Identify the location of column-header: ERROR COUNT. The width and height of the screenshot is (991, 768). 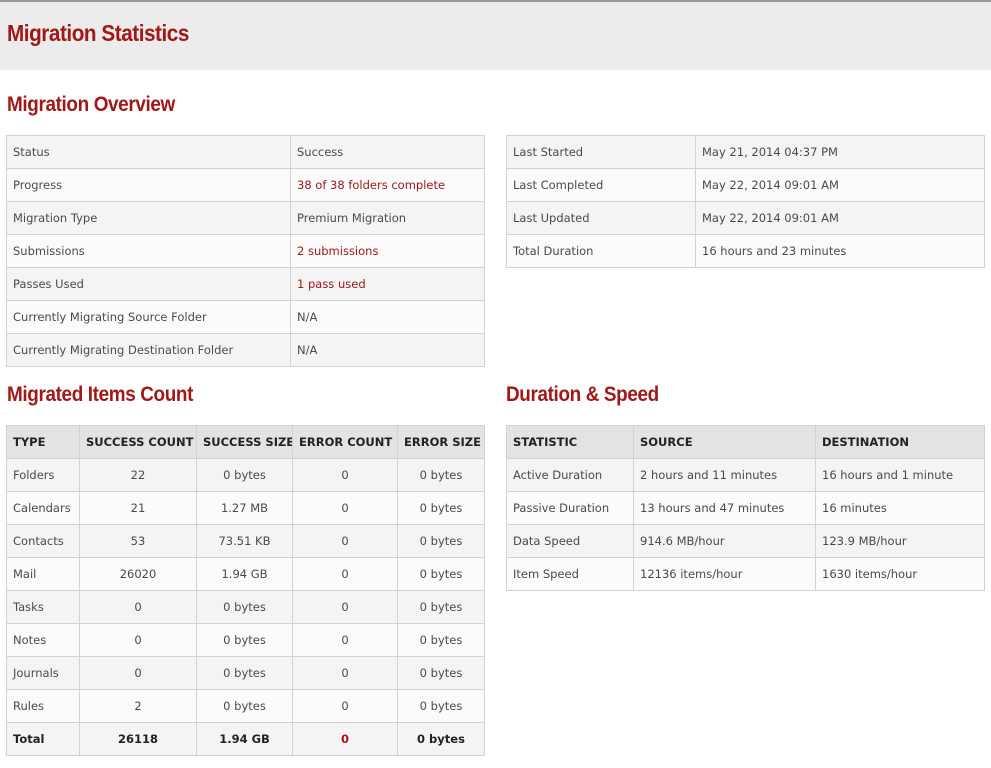
(345, 442).